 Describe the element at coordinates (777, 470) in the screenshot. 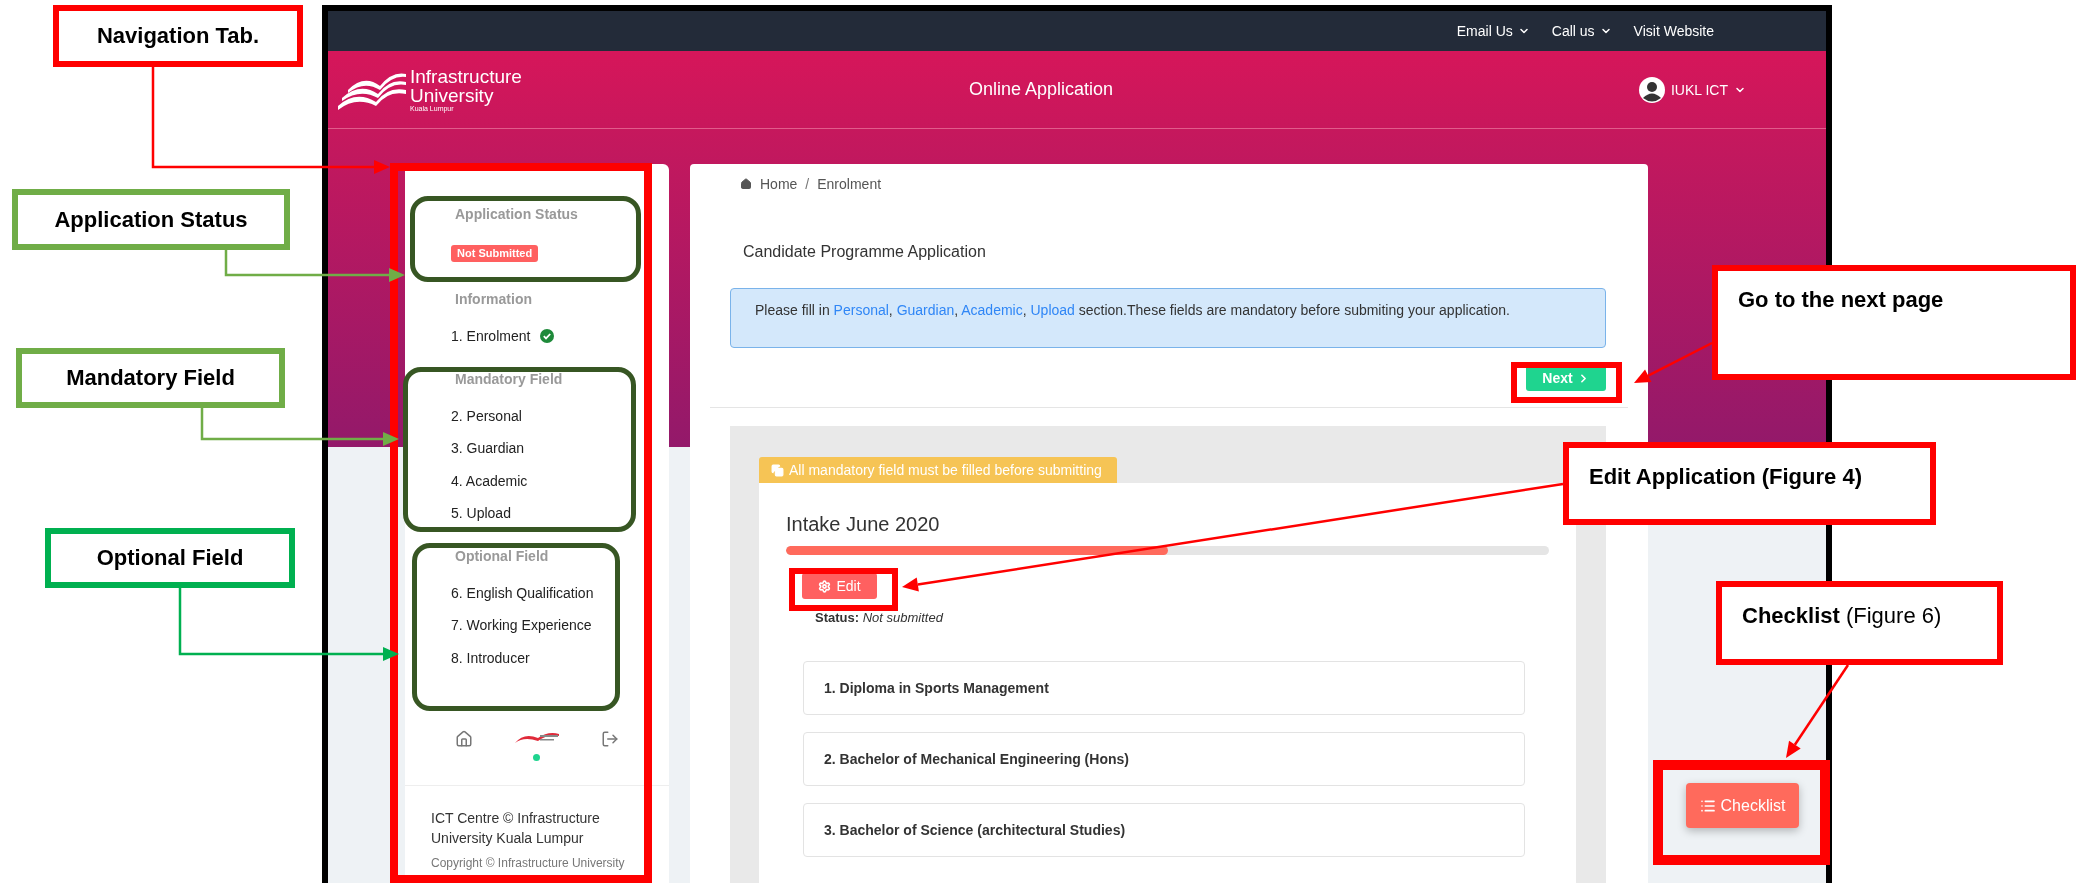

I see `copy-icon` at that location.